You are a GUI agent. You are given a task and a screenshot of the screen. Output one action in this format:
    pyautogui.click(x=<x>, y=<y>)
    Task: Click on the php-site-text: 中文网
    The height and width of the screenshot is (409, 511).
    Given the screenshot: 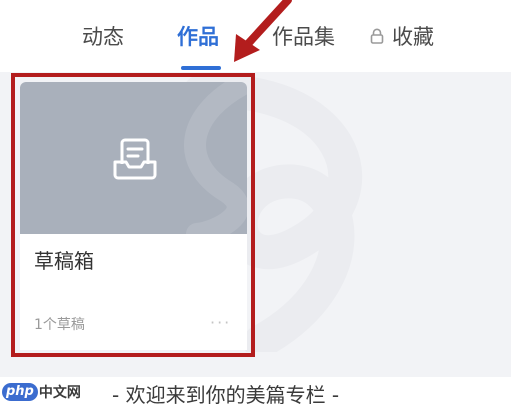 What is the action you would take?
    pyautogui.click(x=59, y=393)
    